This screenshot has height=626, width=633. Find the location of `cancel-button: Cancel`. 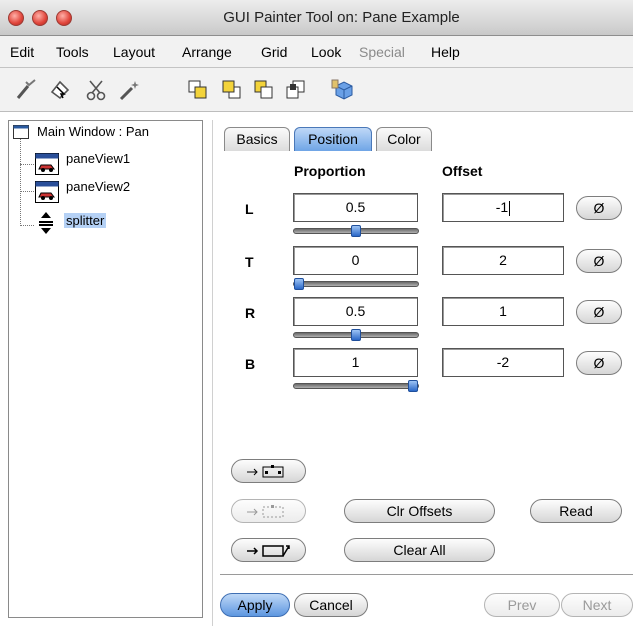

cancel-button: Cancel is located at coordinates (331, 605).